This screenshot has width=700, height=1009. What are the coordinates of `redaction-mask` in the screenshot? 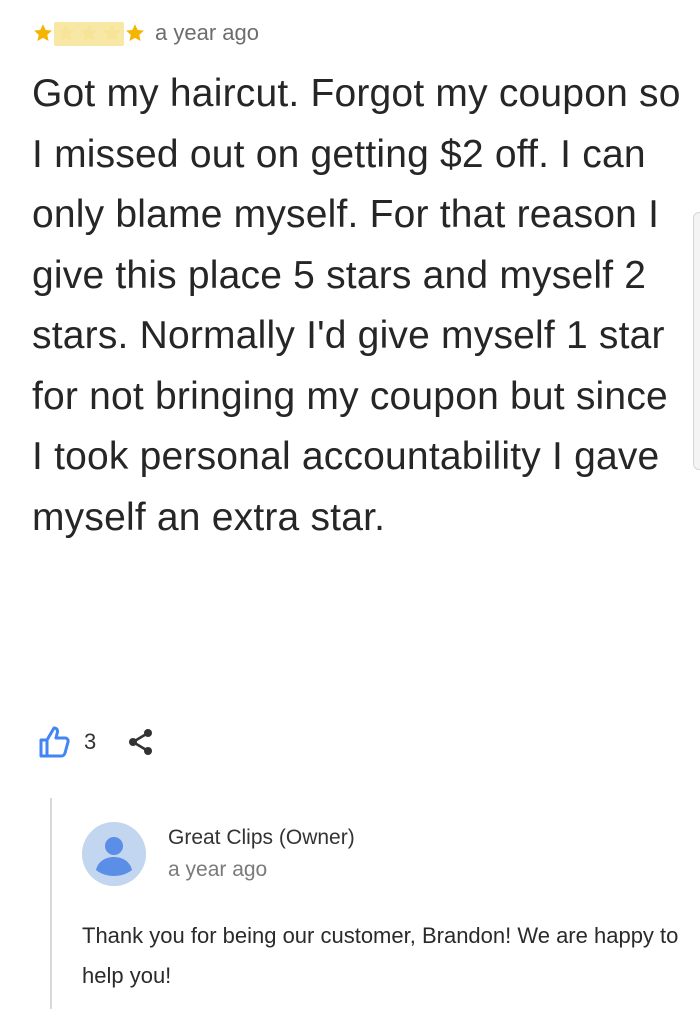 It's located at (89, 34).